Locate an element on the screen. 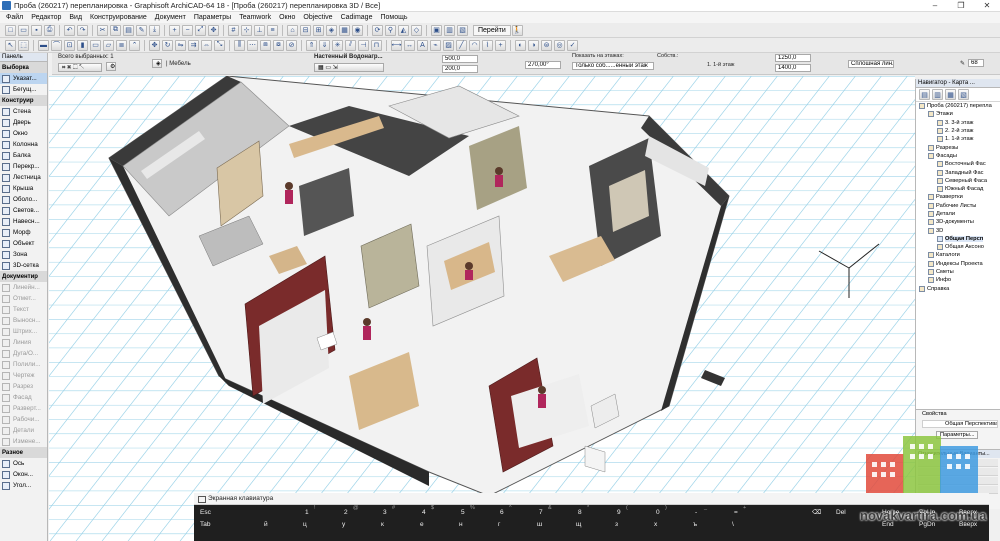 Image resolution: width=1000 pixels, height=541 pixels. redo-icon: ↷ is located at coordinates (82, 30).